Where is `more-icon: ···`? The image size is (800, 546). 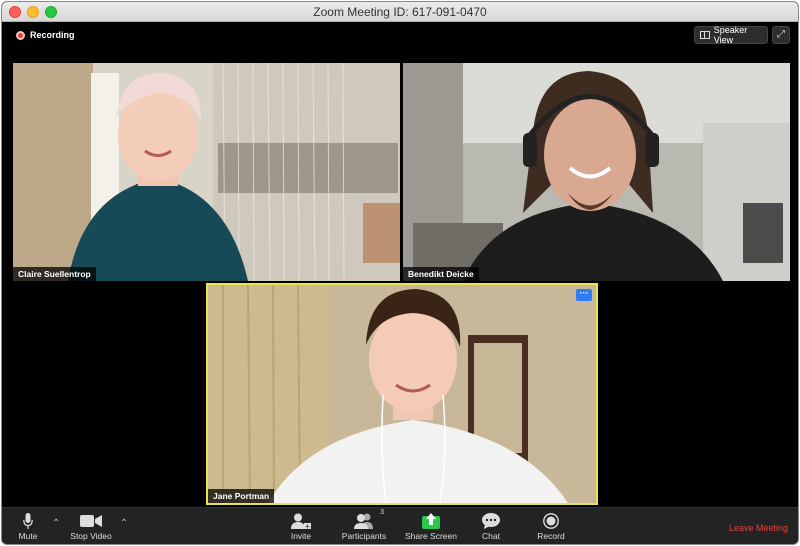 more-icon: ··· is located at coordinates (584, 293).